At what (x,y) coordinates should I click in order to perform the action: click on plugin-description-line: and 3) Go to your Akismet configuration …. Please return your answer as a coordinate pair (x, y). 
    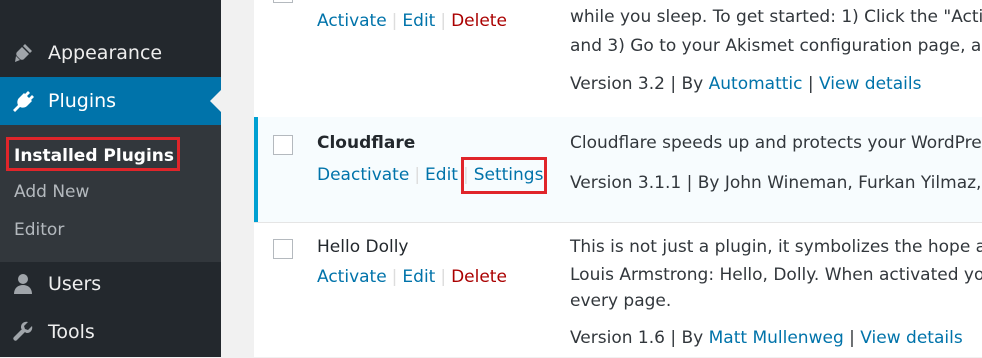
    Looking at the image, I should click on (776, 46).